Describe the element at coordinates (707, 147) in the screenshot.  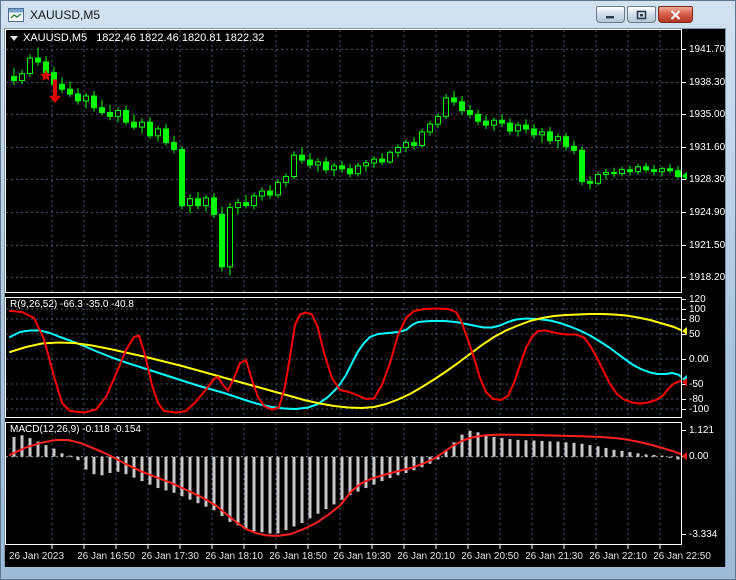
I see `axis-tick-label: 1931.60` at that location.